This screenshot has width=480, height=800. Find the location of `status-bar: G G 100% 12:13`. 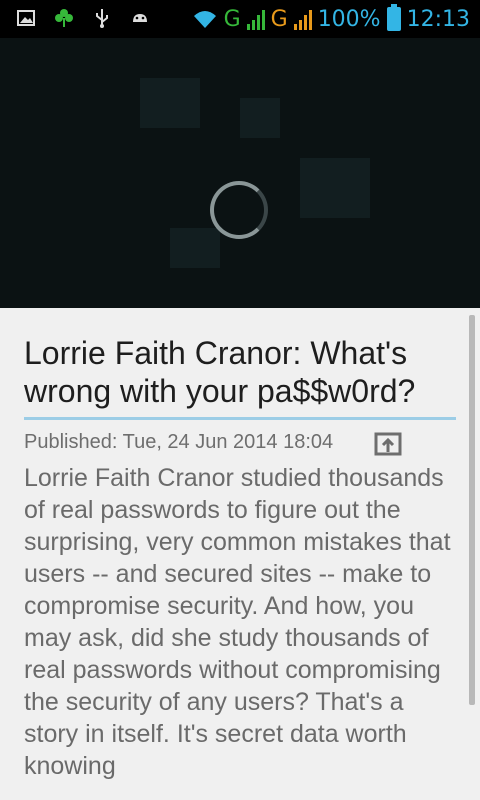

status-bar: G G 100% 12:13 is located at coordinates (240, 19).